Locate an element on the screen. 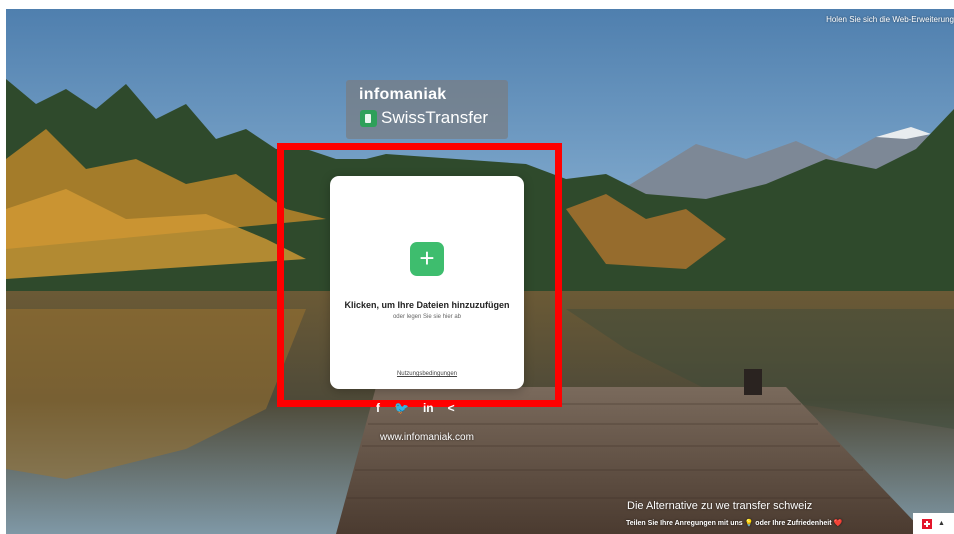  facebook-icon: f is located at coordinates (378, 408).